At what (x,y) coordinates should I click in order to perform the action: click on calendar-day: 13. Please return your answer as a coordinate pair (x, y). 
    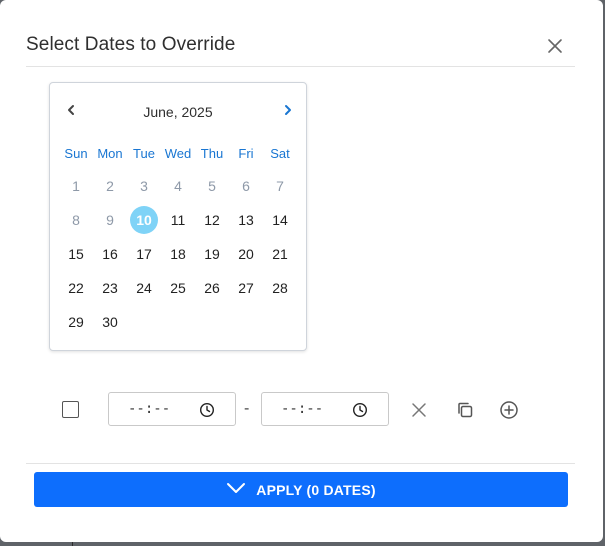
    Looking at the image, I should click on (246, 220).